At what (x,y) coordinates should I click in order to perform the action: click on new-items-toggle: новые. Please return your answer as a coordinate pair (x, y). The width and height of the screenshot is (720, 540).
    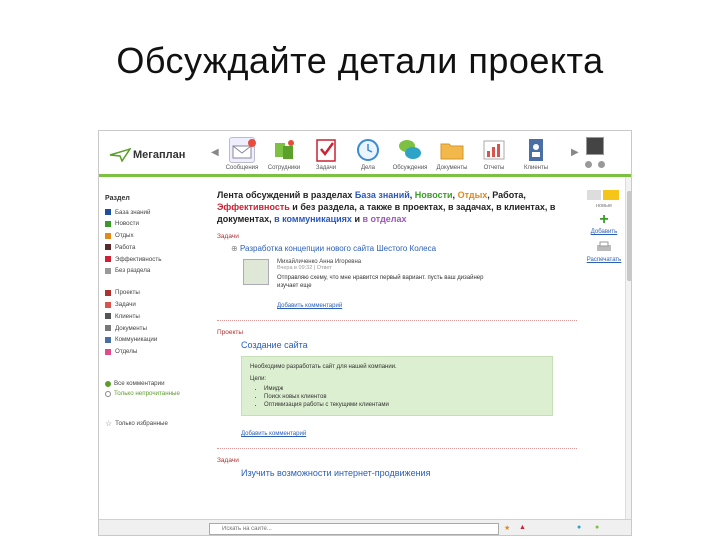
    Looking at the image, I should click on (604, 199).